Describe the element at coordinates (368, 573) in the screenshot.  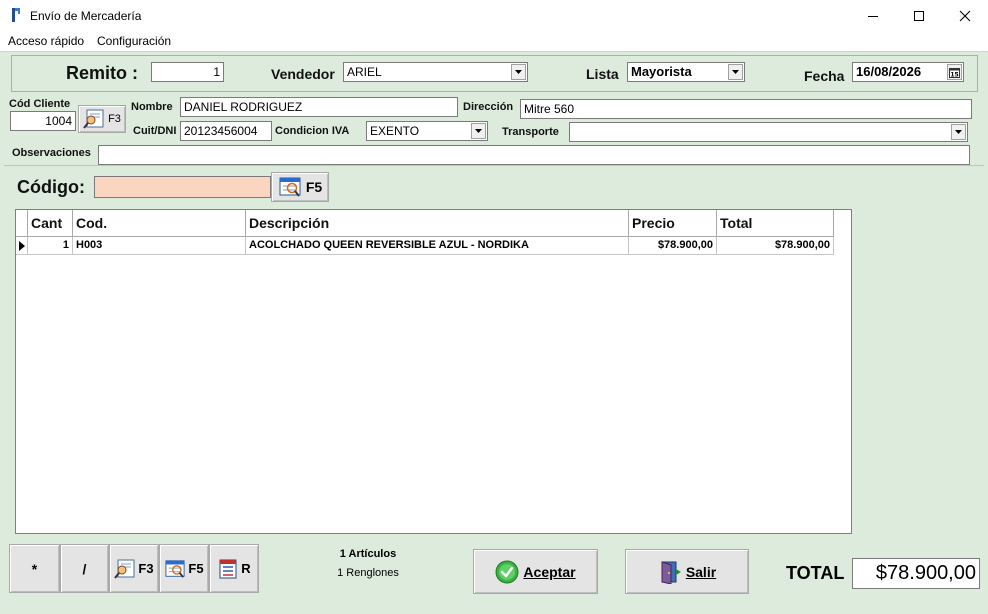
I see `renglones-count: 1 Renglones` at that location.